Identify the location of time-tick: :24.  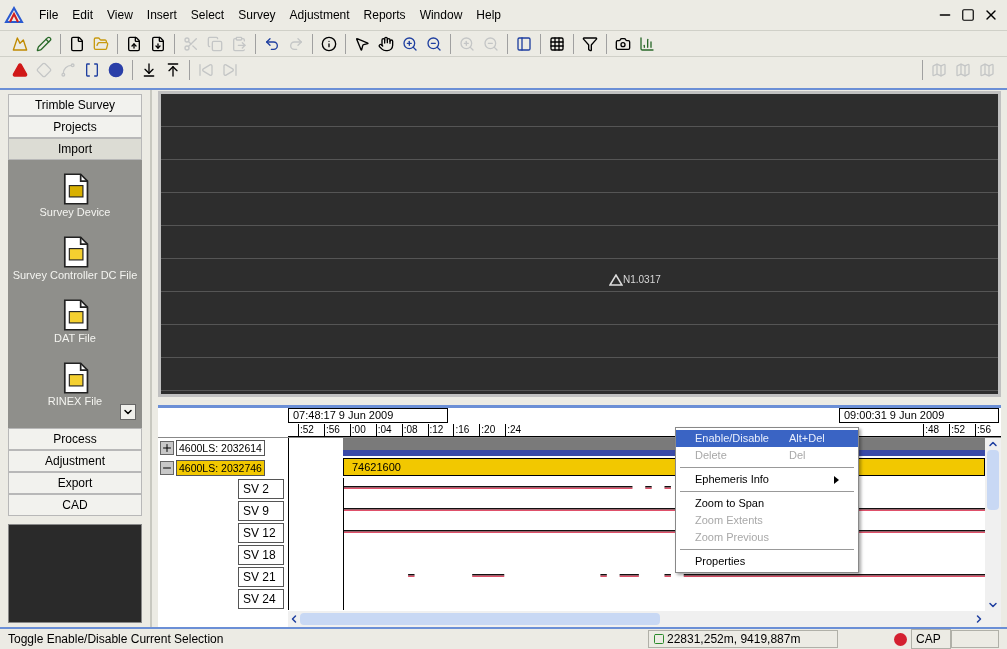
(513, 430).